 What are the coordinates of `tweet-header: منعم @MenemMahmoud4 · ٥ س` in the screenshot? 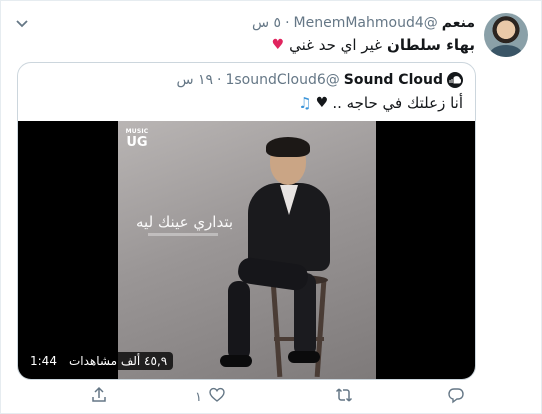 It's located at (363, 23).